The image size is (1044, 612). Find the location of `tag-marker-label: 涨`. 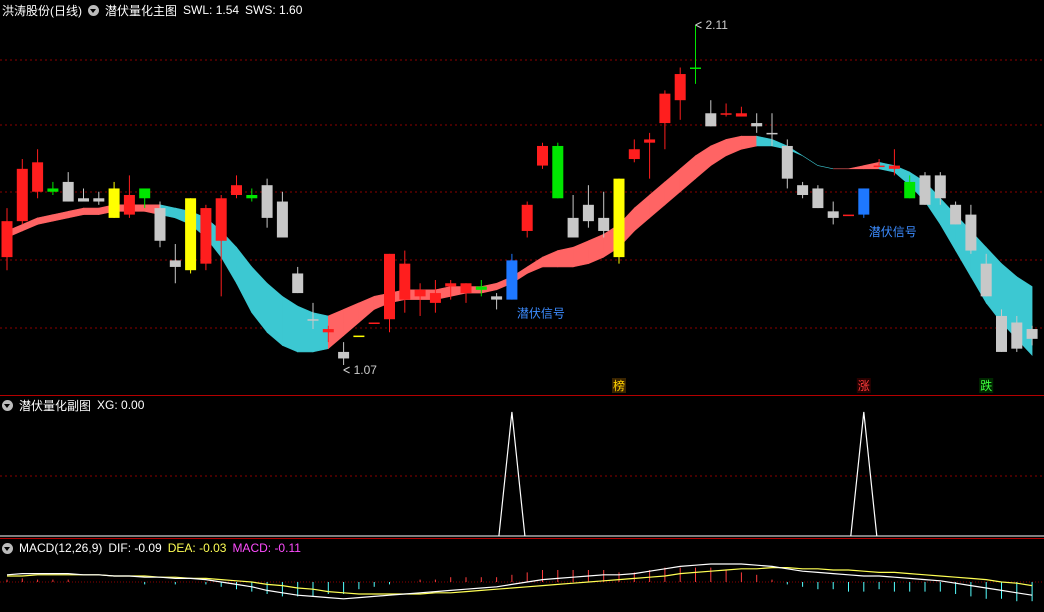

tag-marker-label: 涨 is located at coordinates (864, 385).